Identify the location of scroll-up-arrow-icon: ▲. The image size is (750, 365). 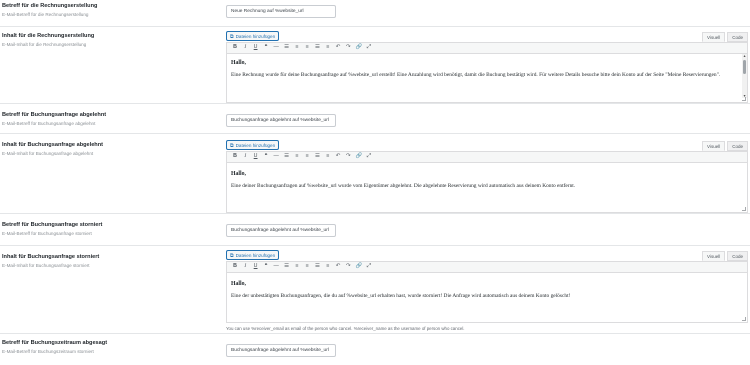
(744, 56).